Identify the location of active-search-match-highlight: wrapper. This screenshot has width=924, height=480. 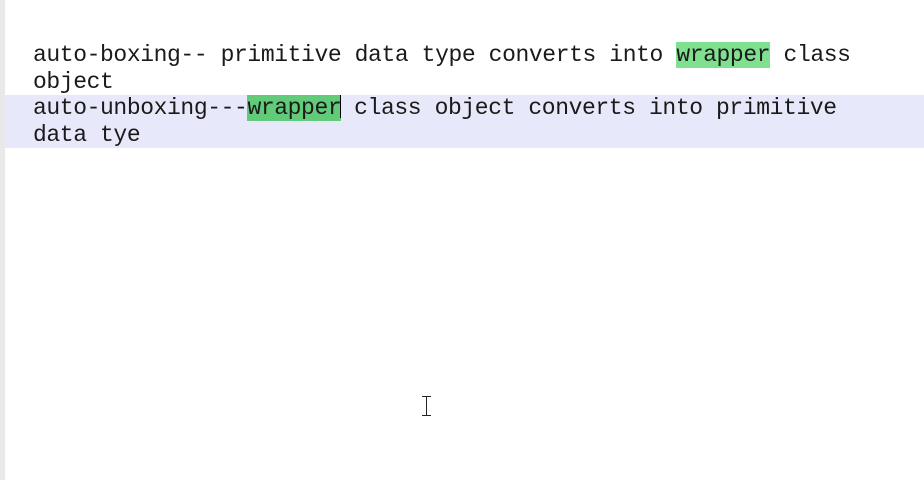
(294, 108).